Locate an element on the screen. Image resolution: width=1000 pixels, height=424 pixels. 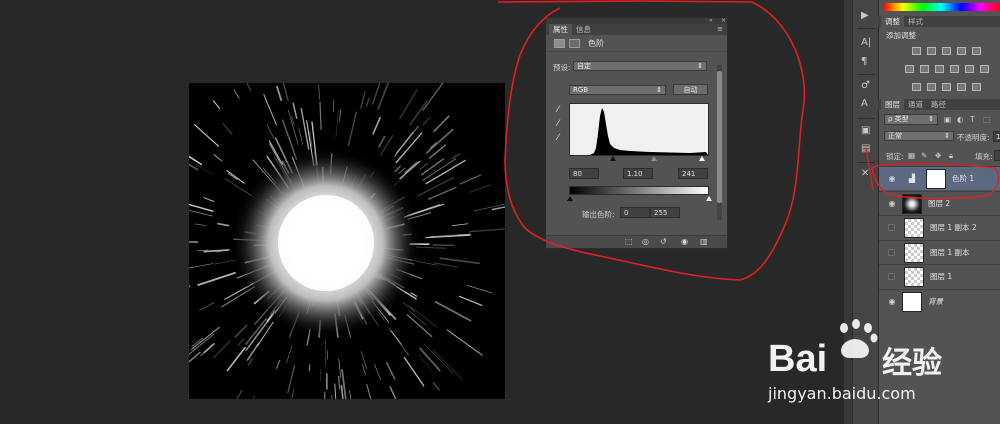
double-chevron-icon: « is located at coordinates (711, 20).